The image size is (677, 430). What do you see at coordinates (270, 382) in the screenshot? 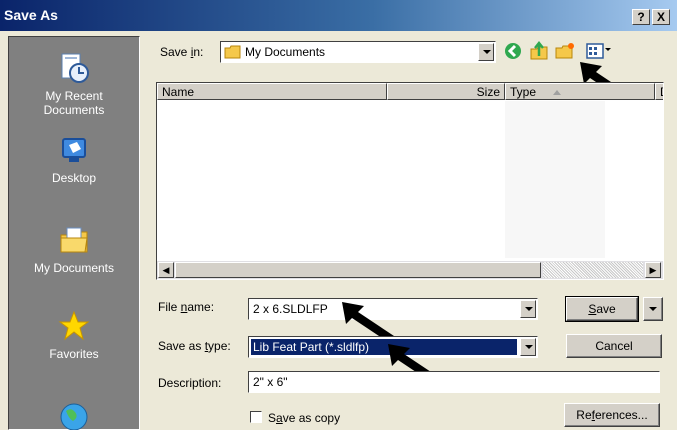
I see `description-input: 2" x 6"` at bounding box center [270, 382].